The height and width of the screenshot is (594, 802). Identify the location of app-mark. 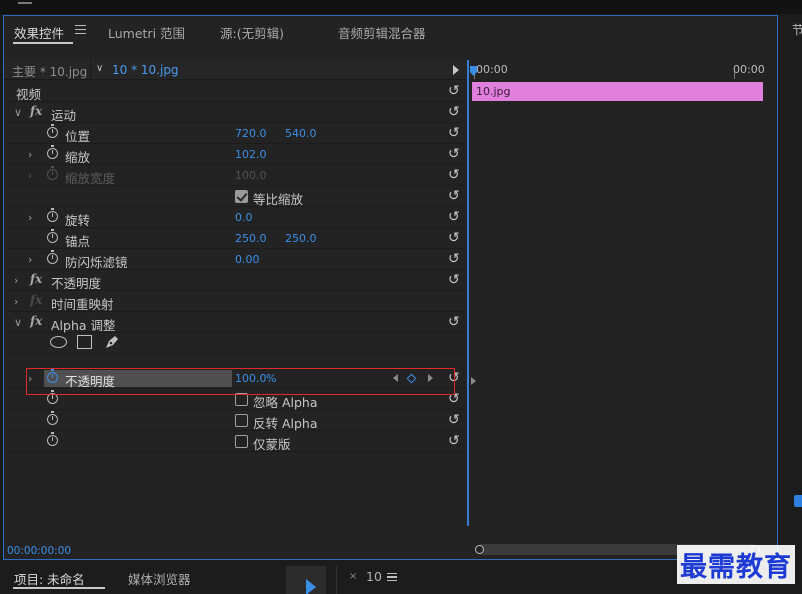
(25, 3).